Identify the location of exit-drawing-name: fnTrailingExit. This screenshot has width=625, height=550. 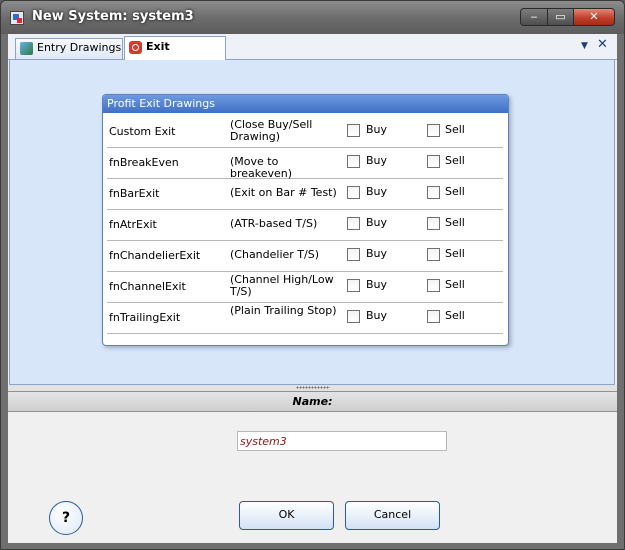
(145, 317).